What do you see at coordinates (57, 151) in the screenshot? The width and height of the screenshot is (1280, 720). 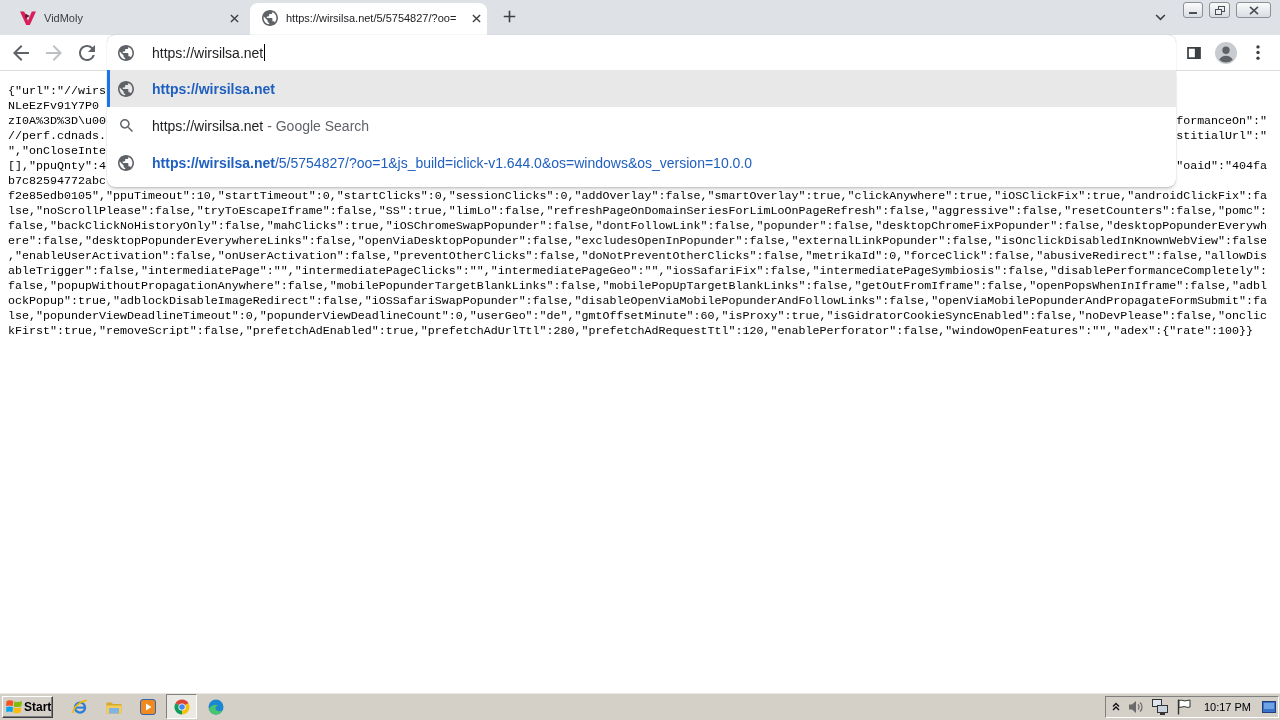 I see `code-text: ","onCloseInte` at bounding box center [57, 151].